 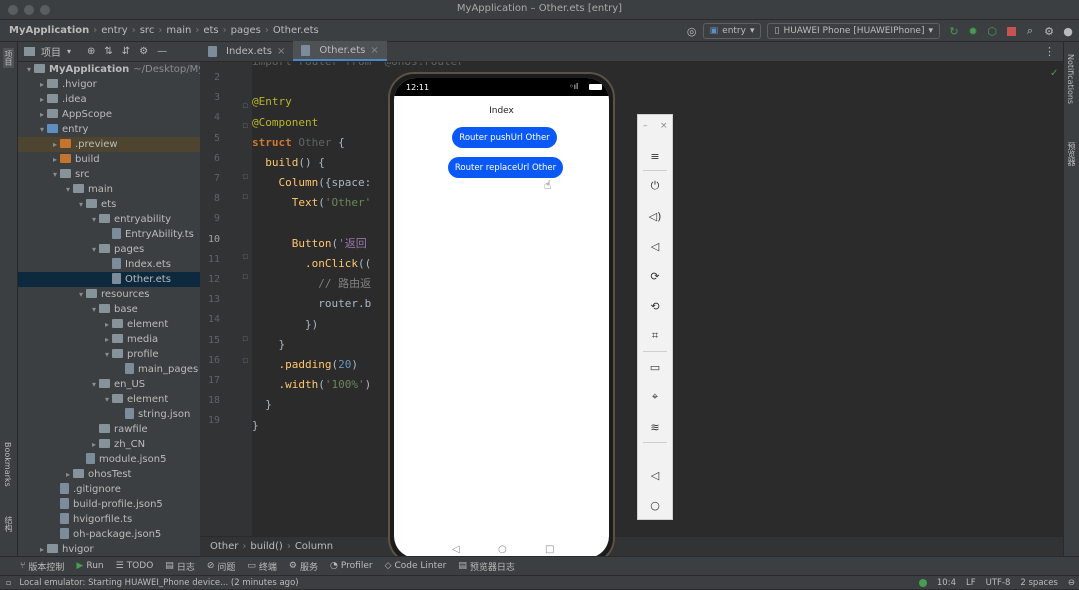 I want to click on tree-item: ▾ base, so click(x=109, y=309).